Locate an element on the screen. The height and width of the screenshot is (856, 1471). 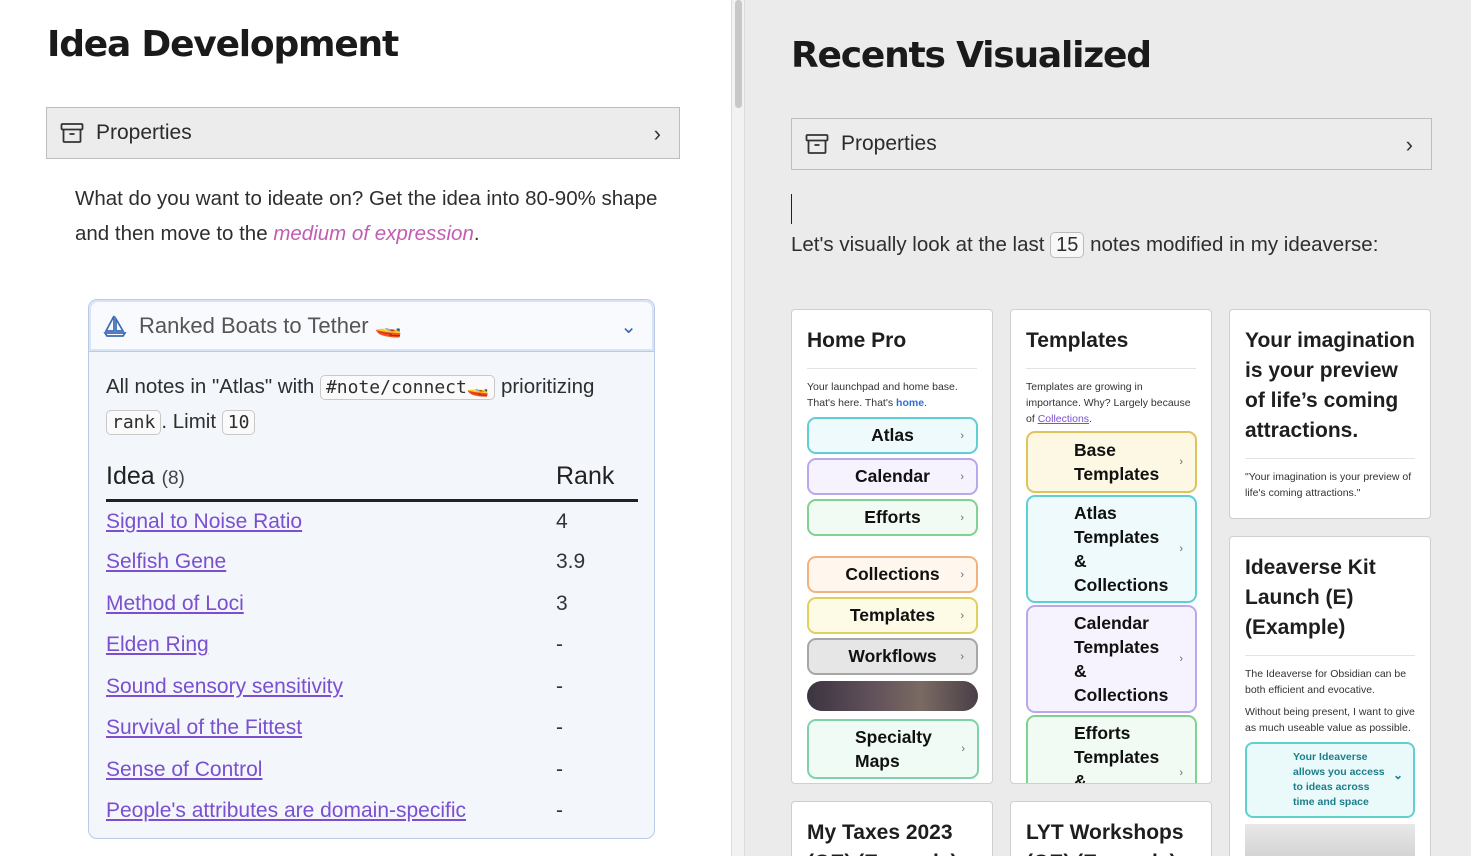
table-row: Sound sensory sensitivity - is located at coordinates (372, 687).